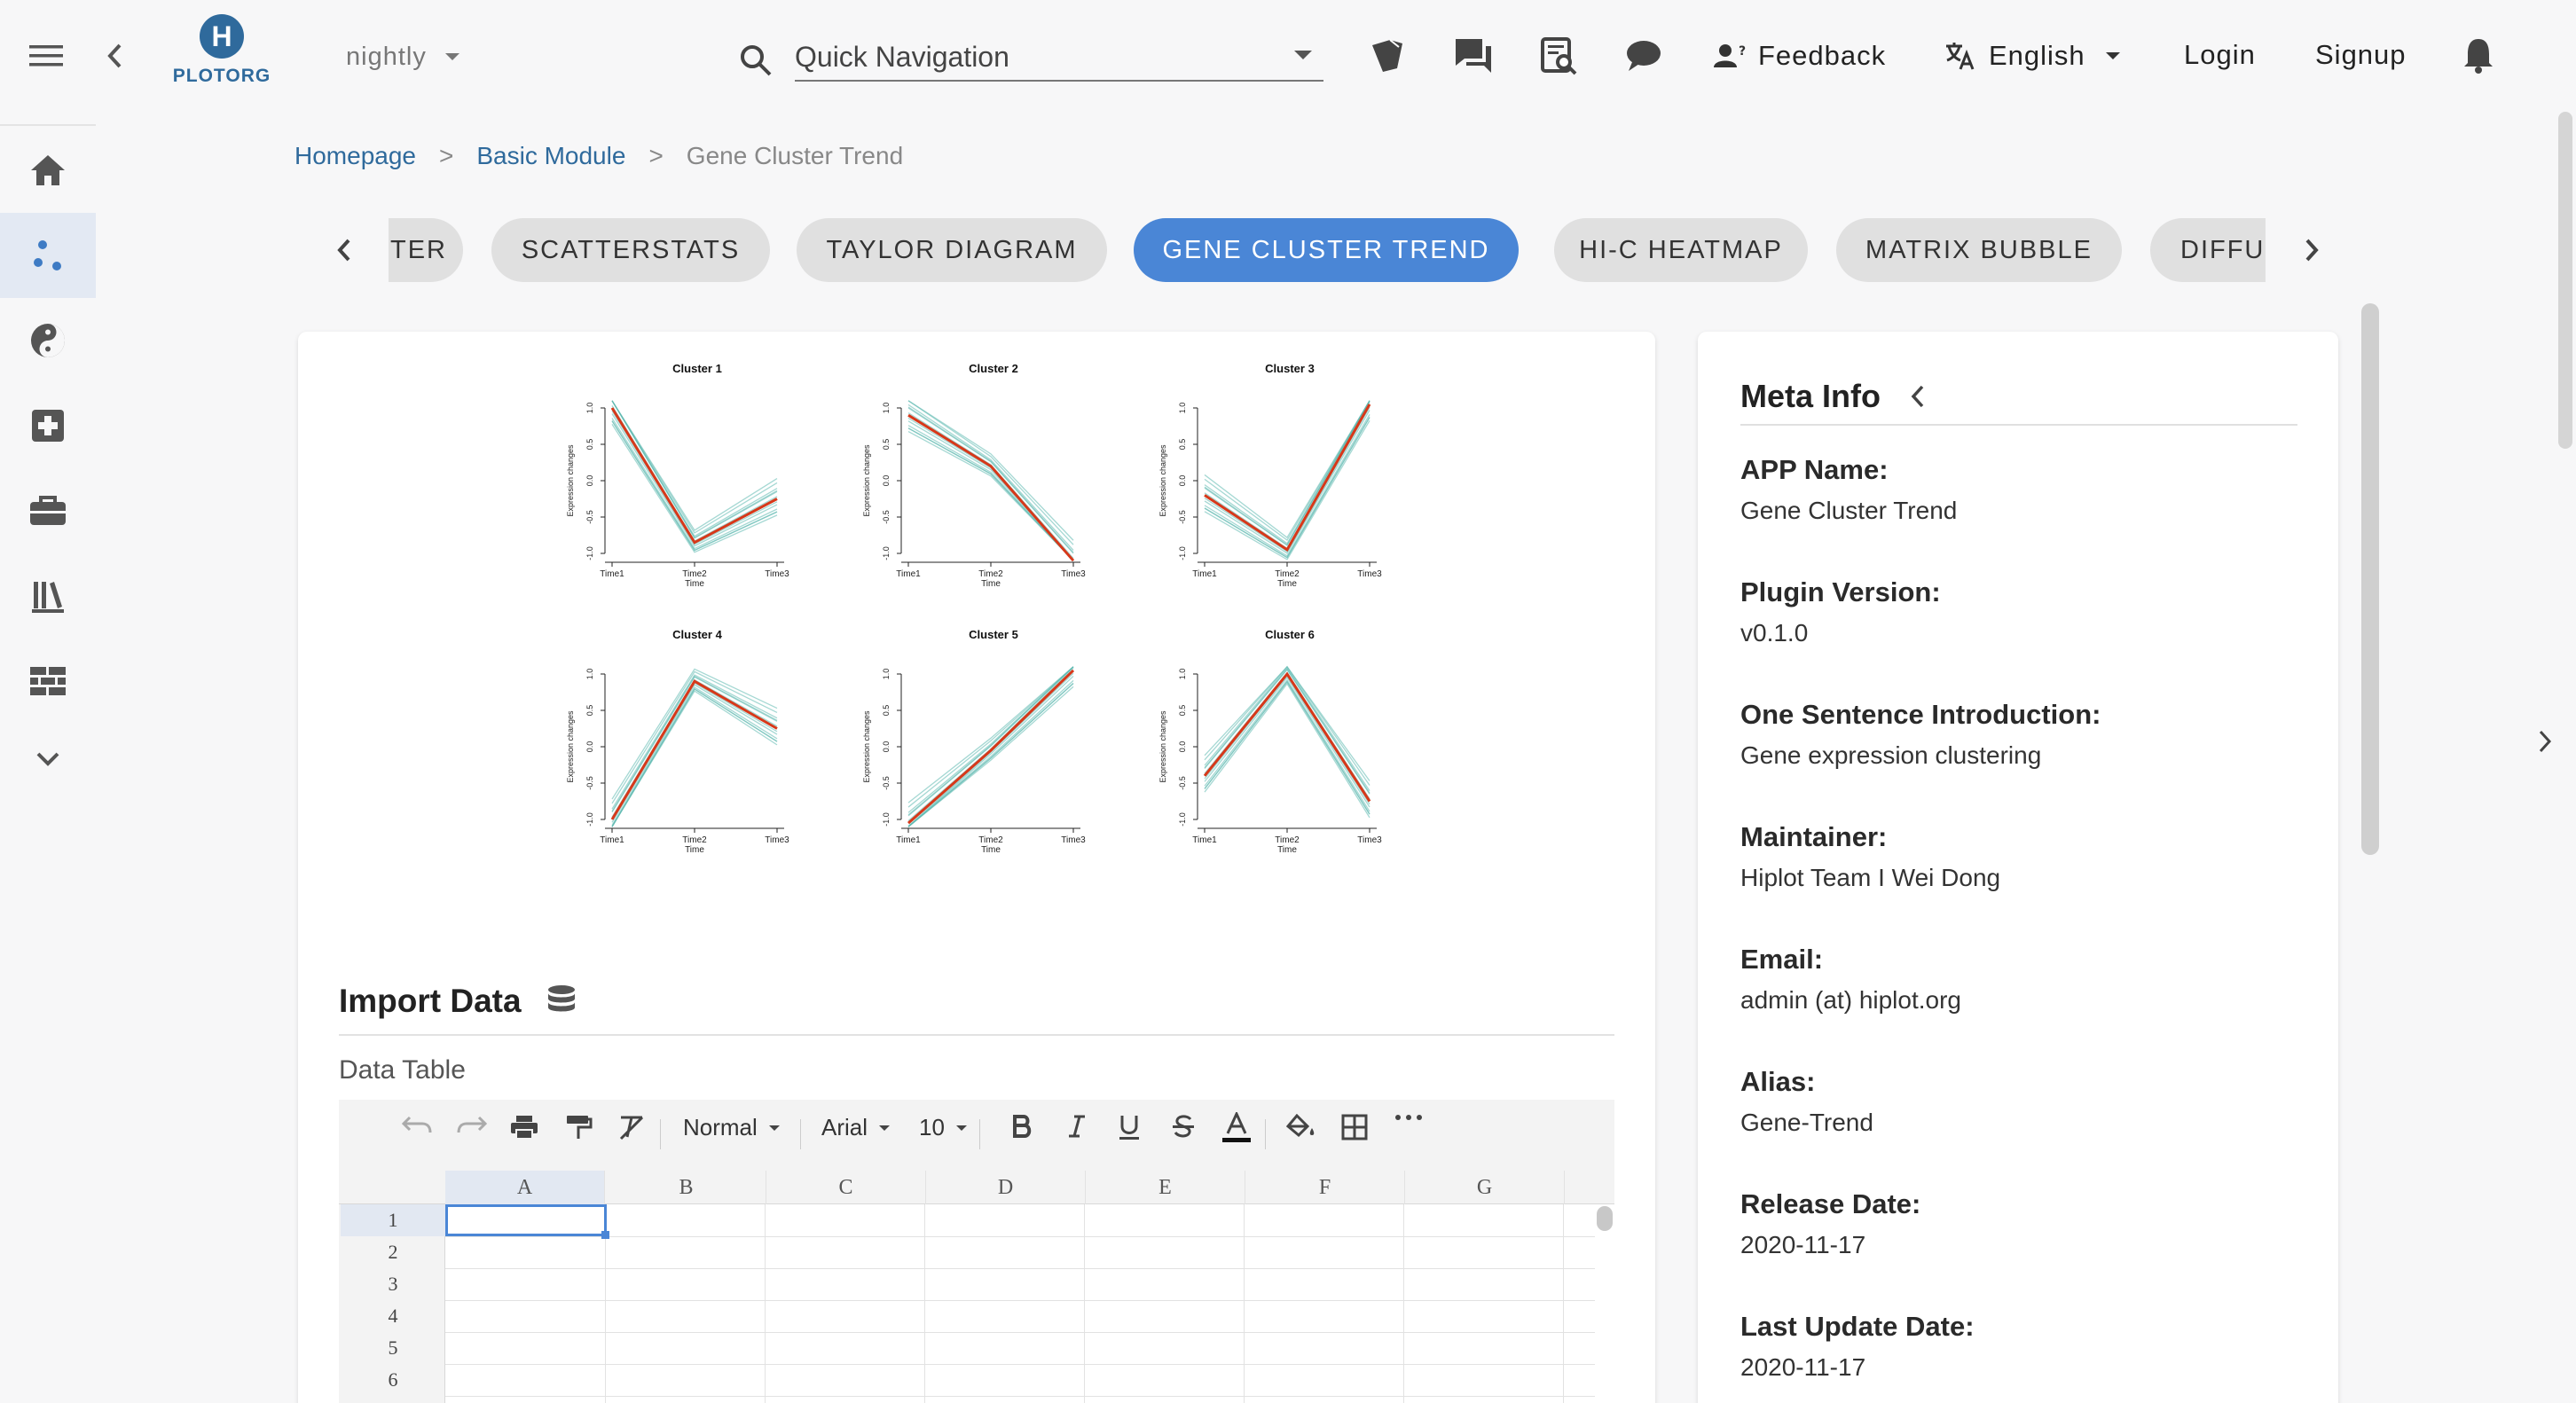 This screenshot has height=1403, width=2576. What do you see at coordinates (1129, 1127) in the screenshot?
I see `underline-icon` at bounding box center [1129, 1127].